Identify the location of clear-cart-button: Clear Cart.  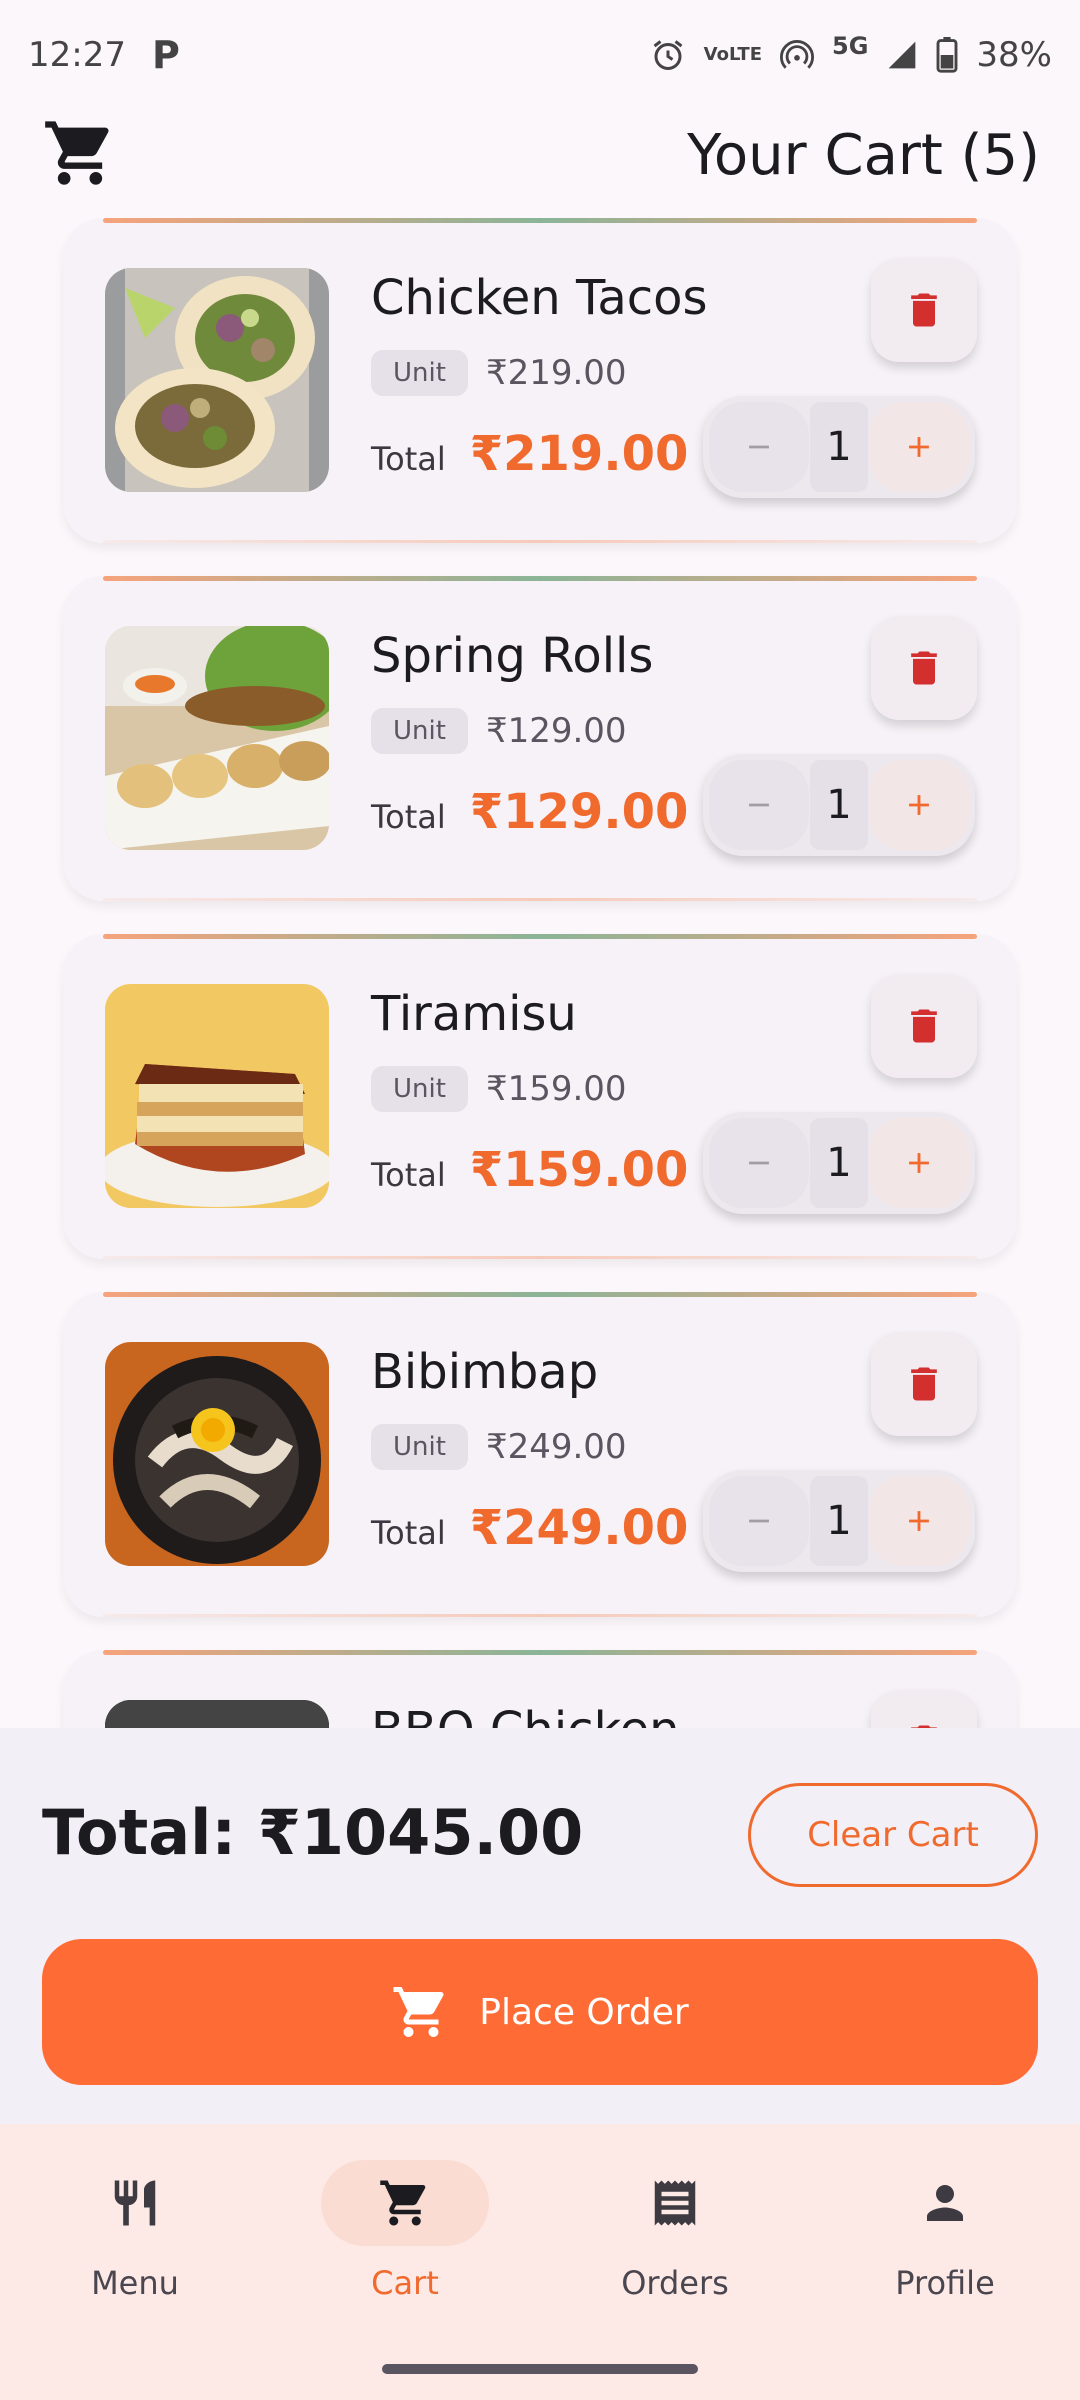
(893, 1835).